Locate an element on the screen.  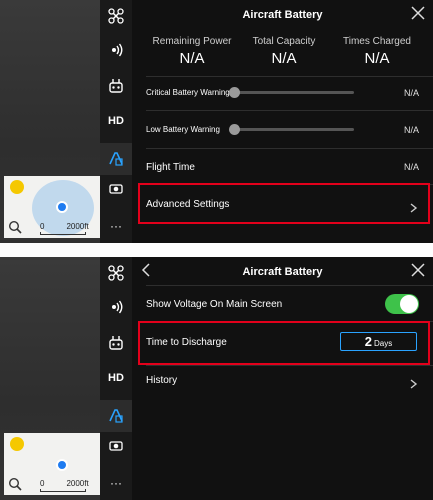
stat-label: Times Charged is located at coordinates (377, 41).